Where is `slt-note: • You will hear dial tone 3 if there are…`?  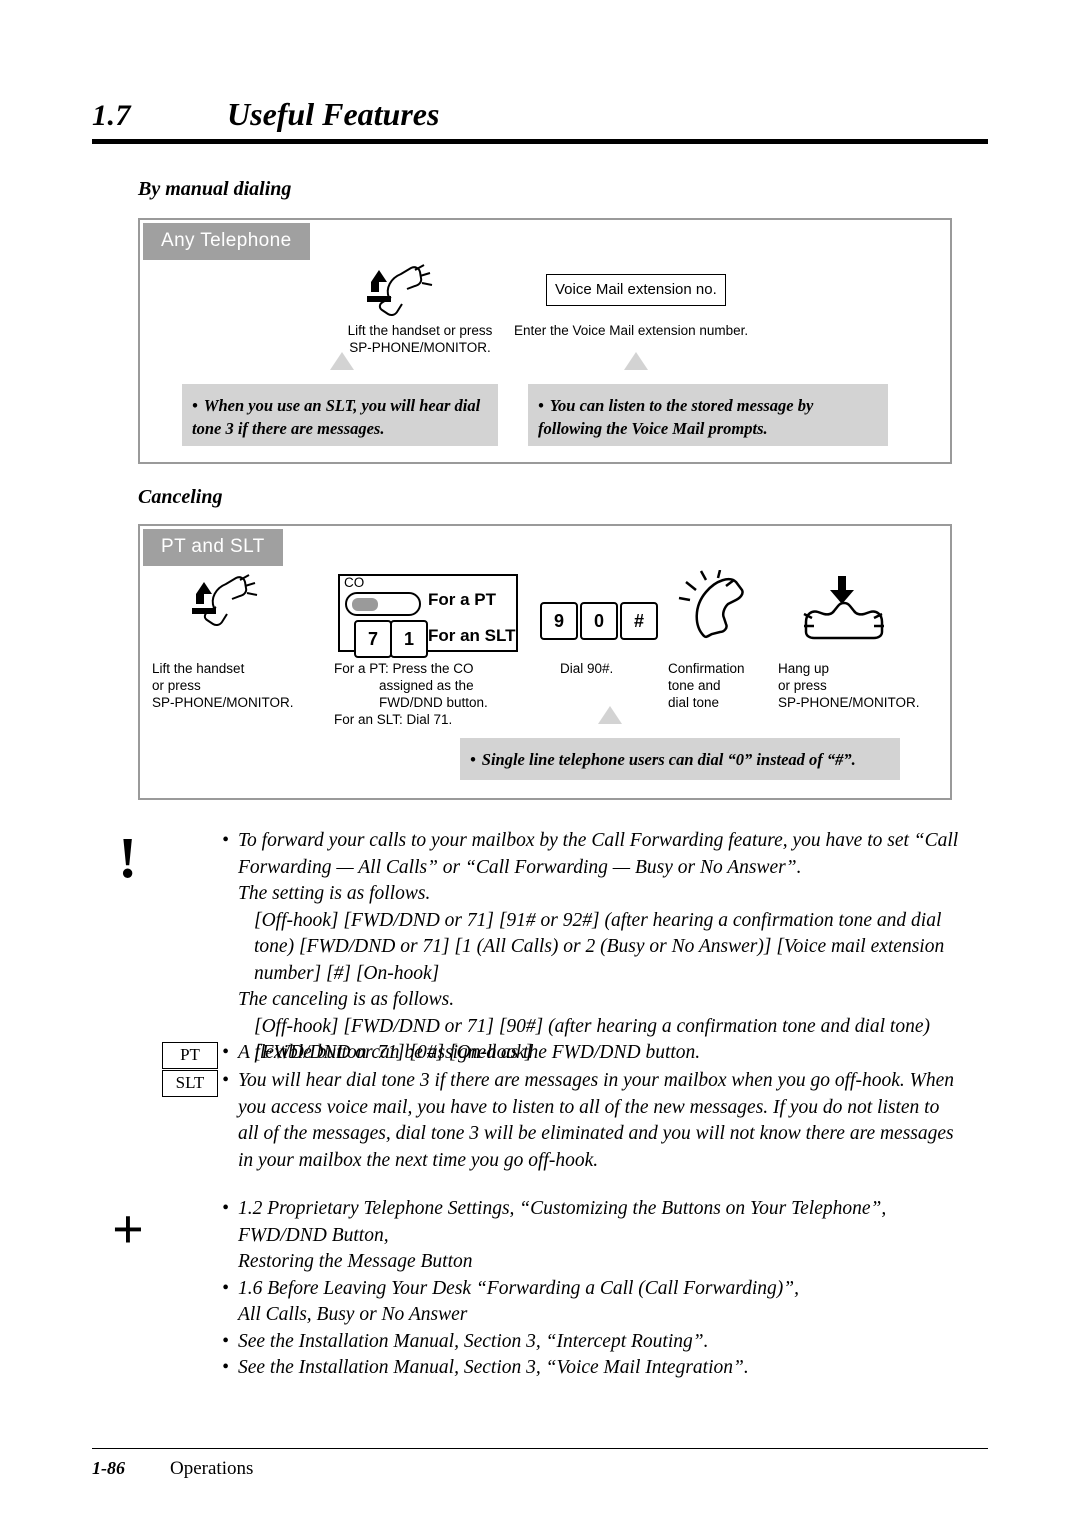
slt-note: • You will hear dial tone 3 if there are… is located at coordinates (592, 1121).